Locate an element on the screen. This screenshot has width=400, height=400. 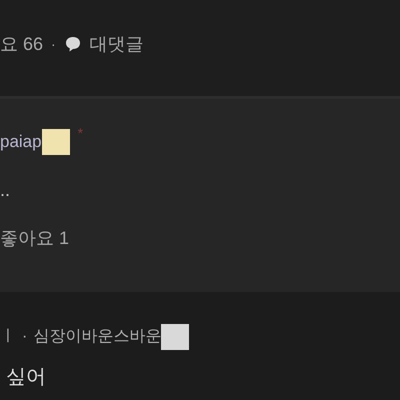
asterisk-label: * is located at coordinates (81, 133).